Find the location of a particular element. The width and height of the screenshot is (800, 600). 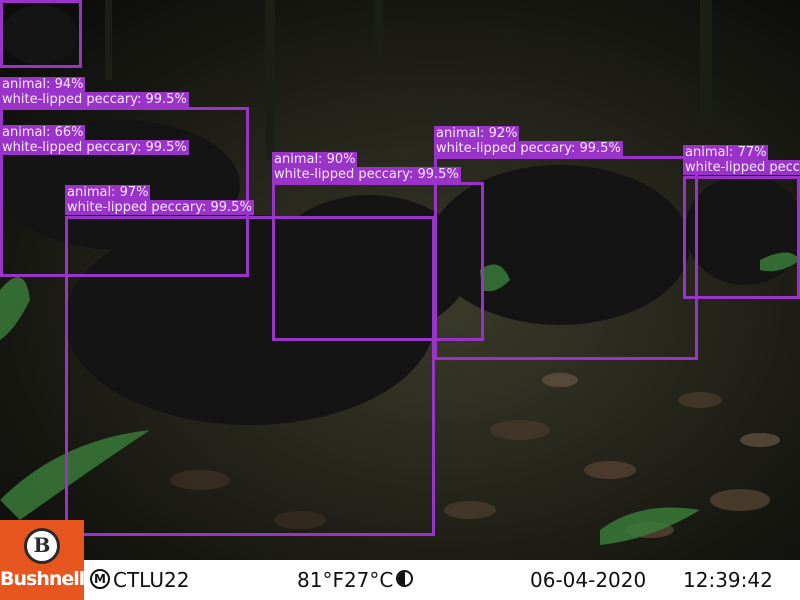

camera-mode-icon: M is located at coordinates (100, 579).